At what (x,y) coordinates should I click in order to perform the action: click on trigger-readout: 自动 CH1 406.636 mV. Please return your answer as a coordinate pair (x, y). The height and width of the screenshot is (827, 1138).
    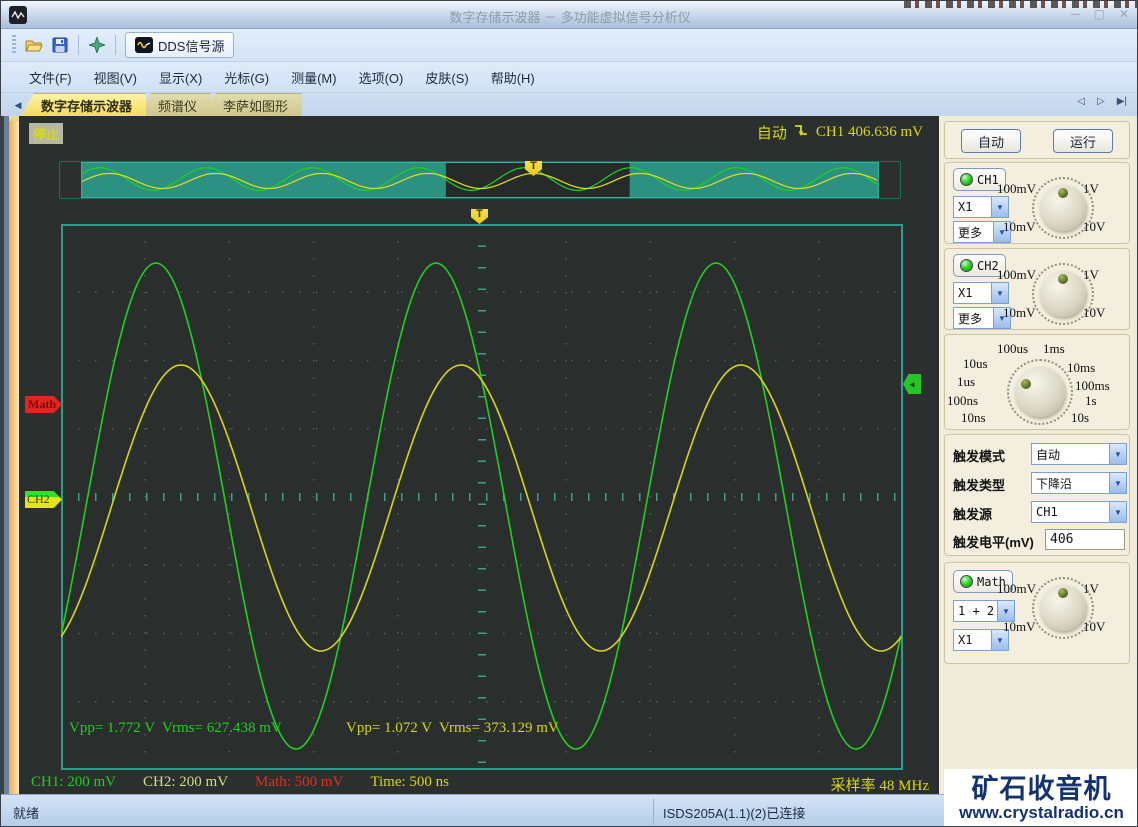
    Looking at the image, I should click on (840, 132).